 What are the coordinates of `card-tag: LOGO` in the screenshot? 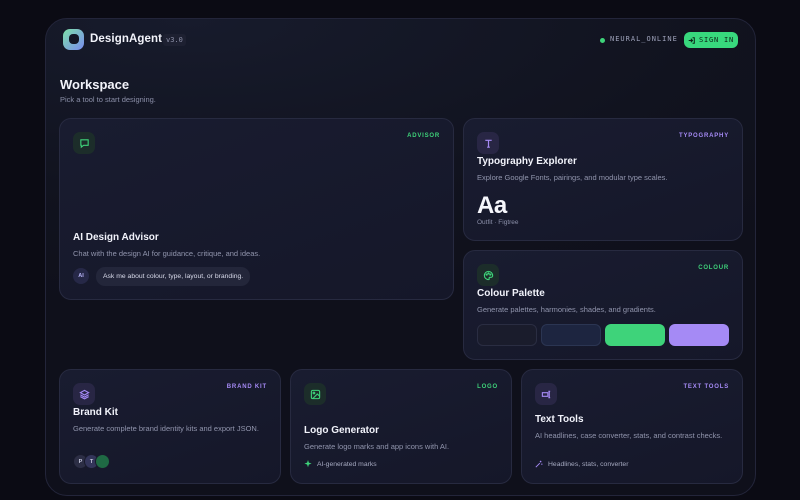 It's located at (487, 387).